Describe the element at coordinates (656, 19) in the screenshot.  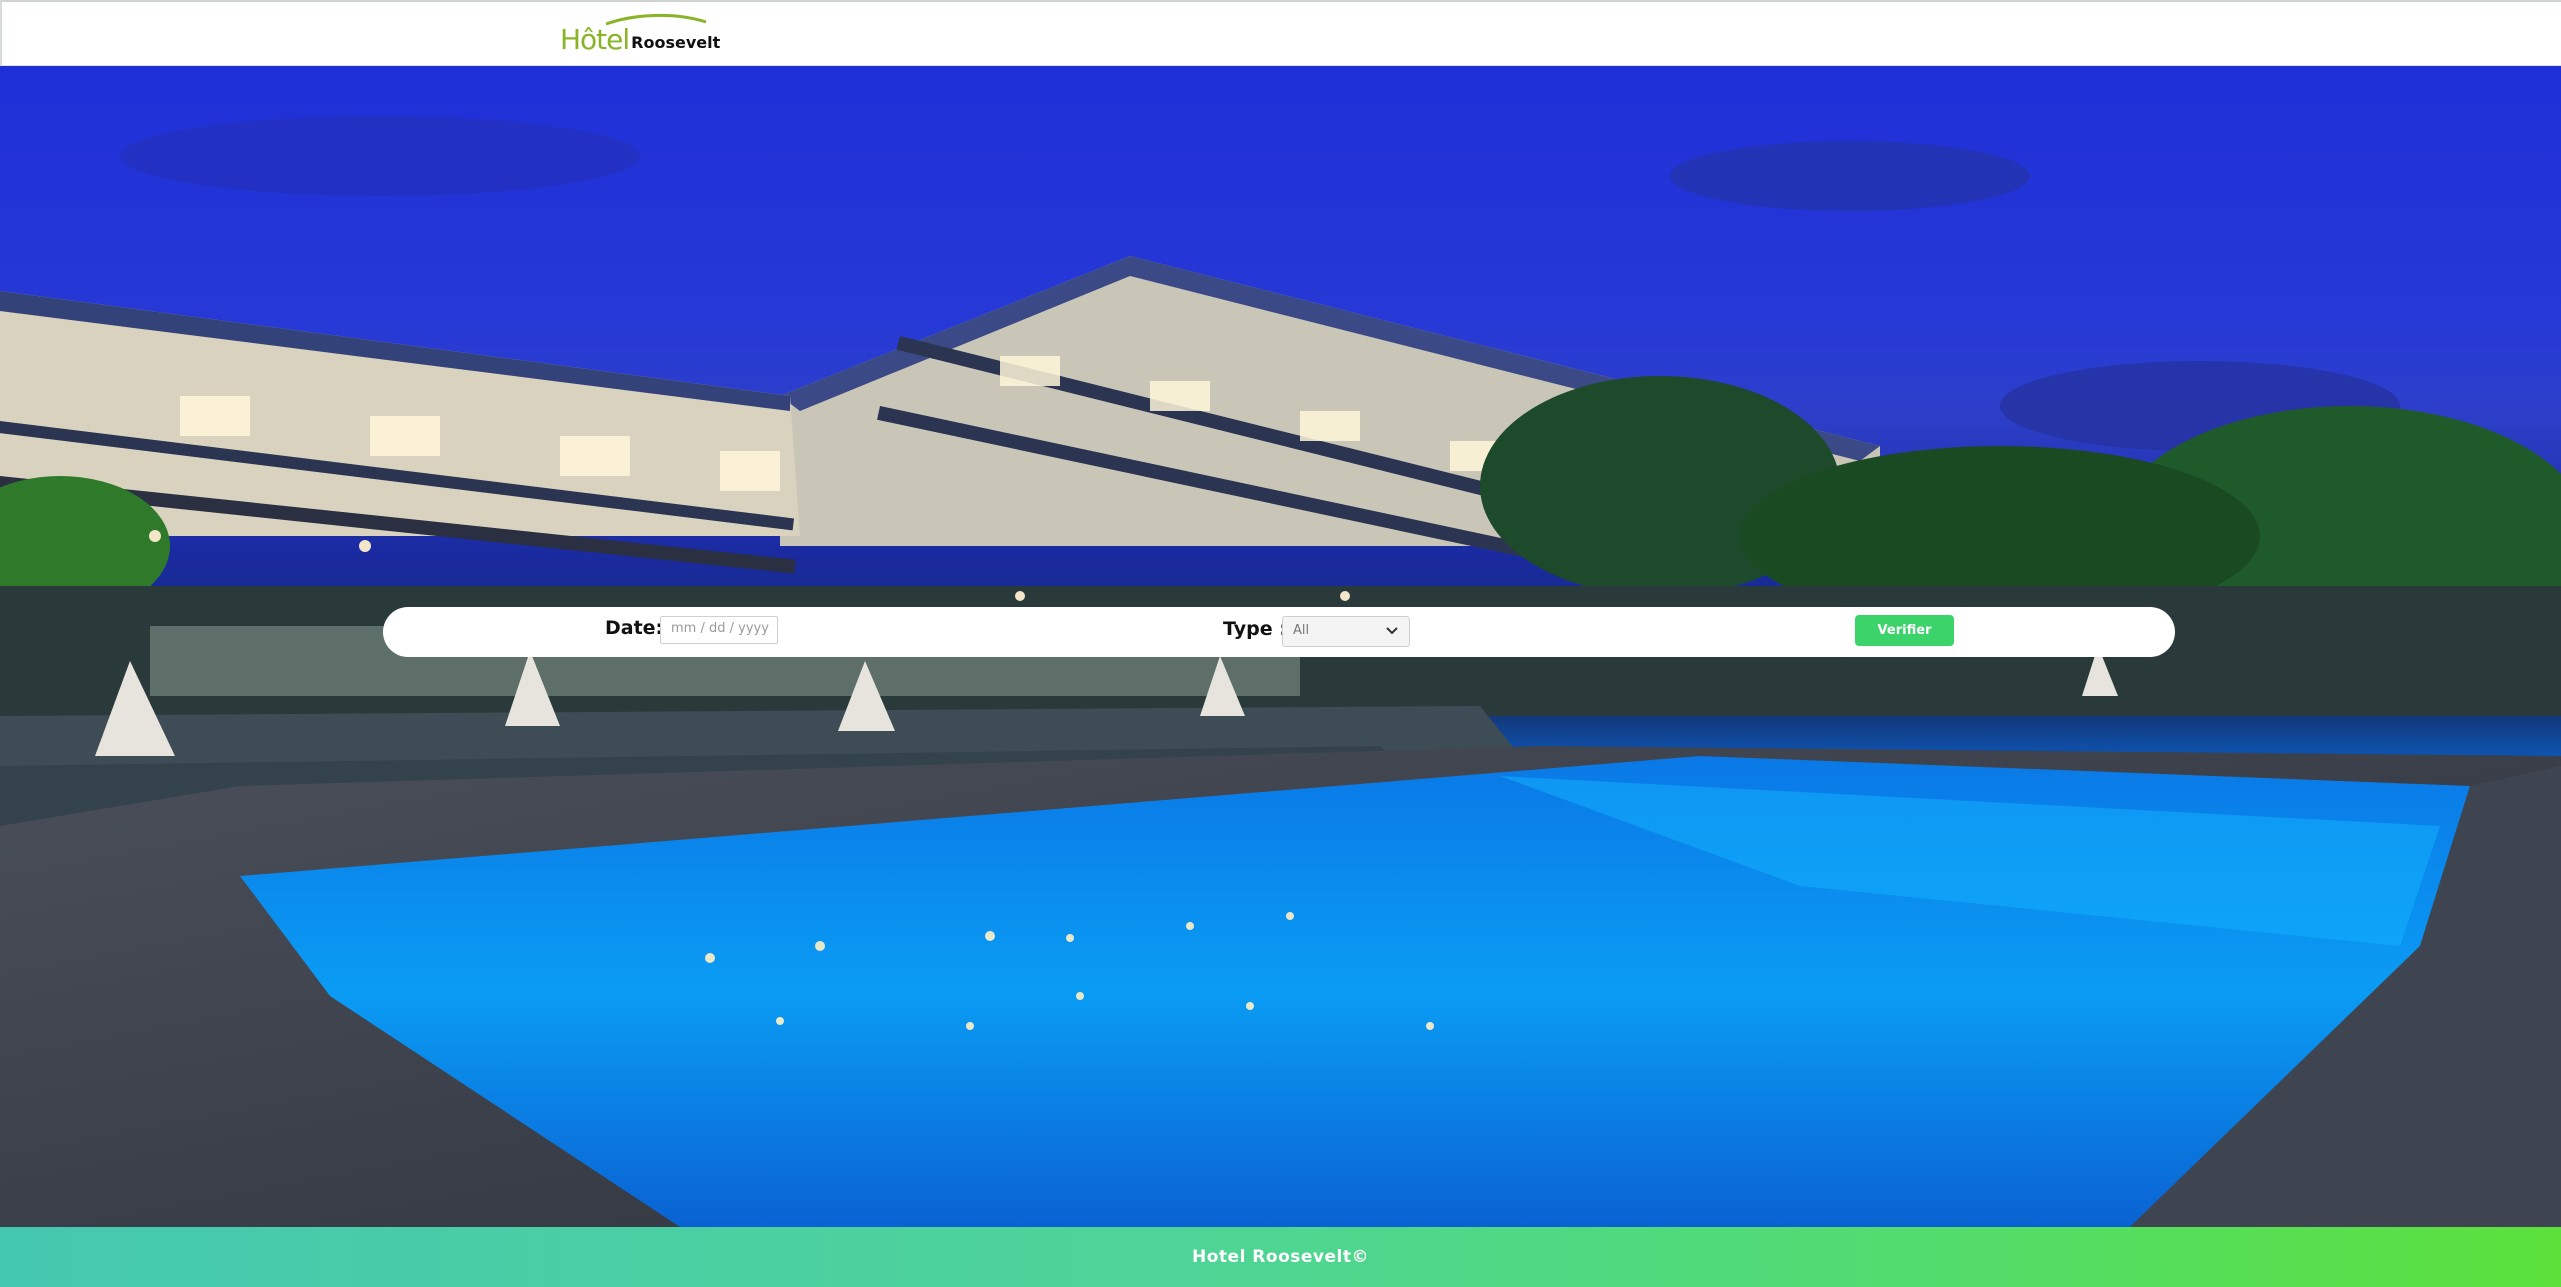
I see `logo-swoosh-icon` at that location.